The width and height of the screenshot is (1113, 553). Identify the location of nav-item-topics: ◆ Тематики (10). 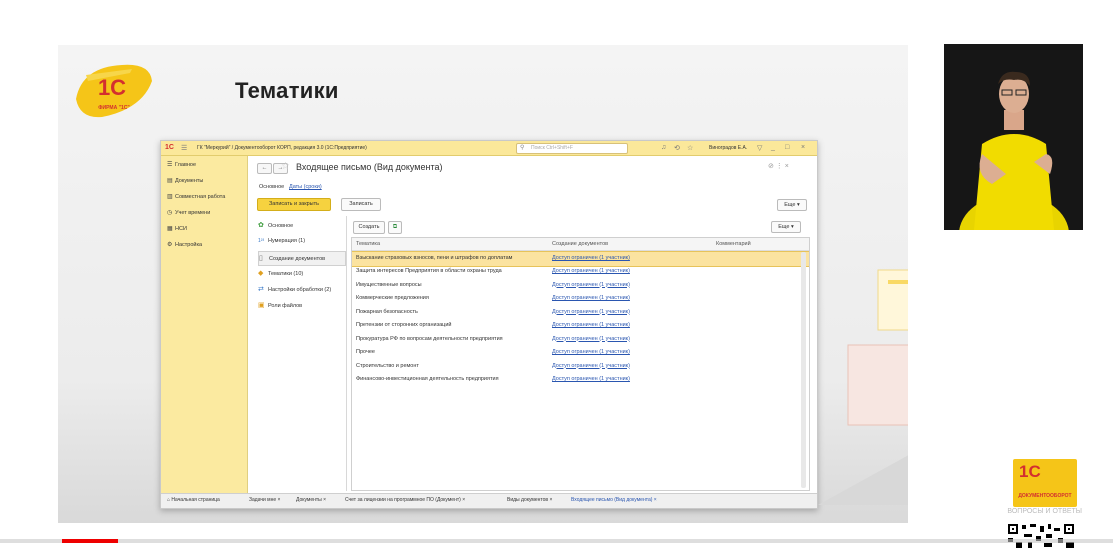
(301, 273).